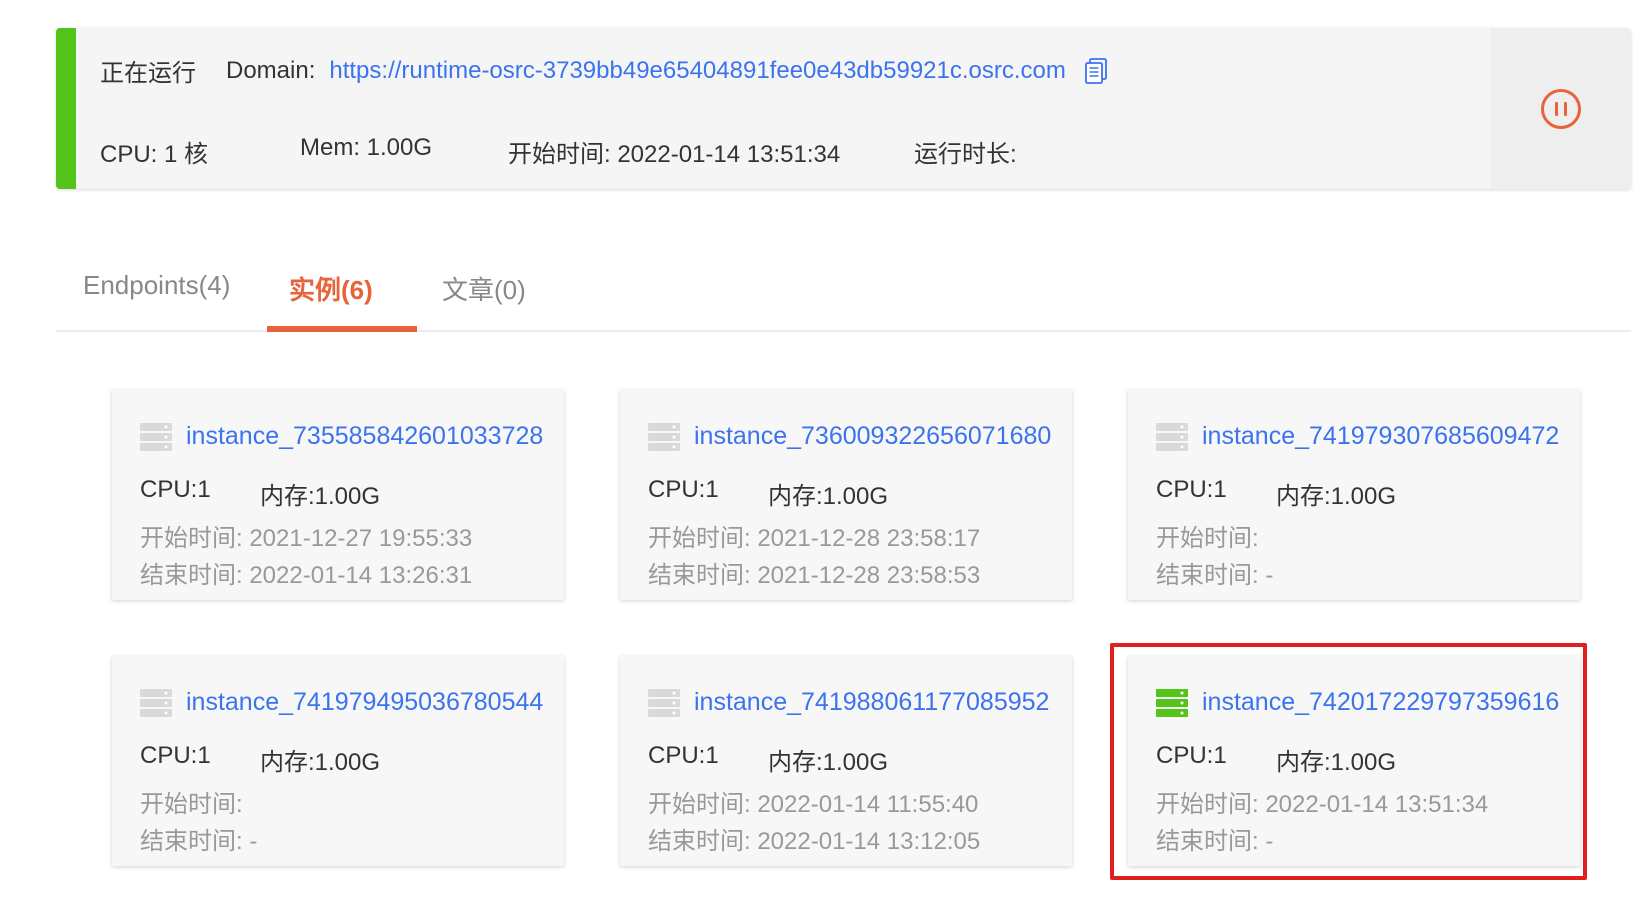 This screenshot has height=897, width=1650. Describe the element at coordinates (1556, 108) in the screenshot. I see `pause-icon` at that location.